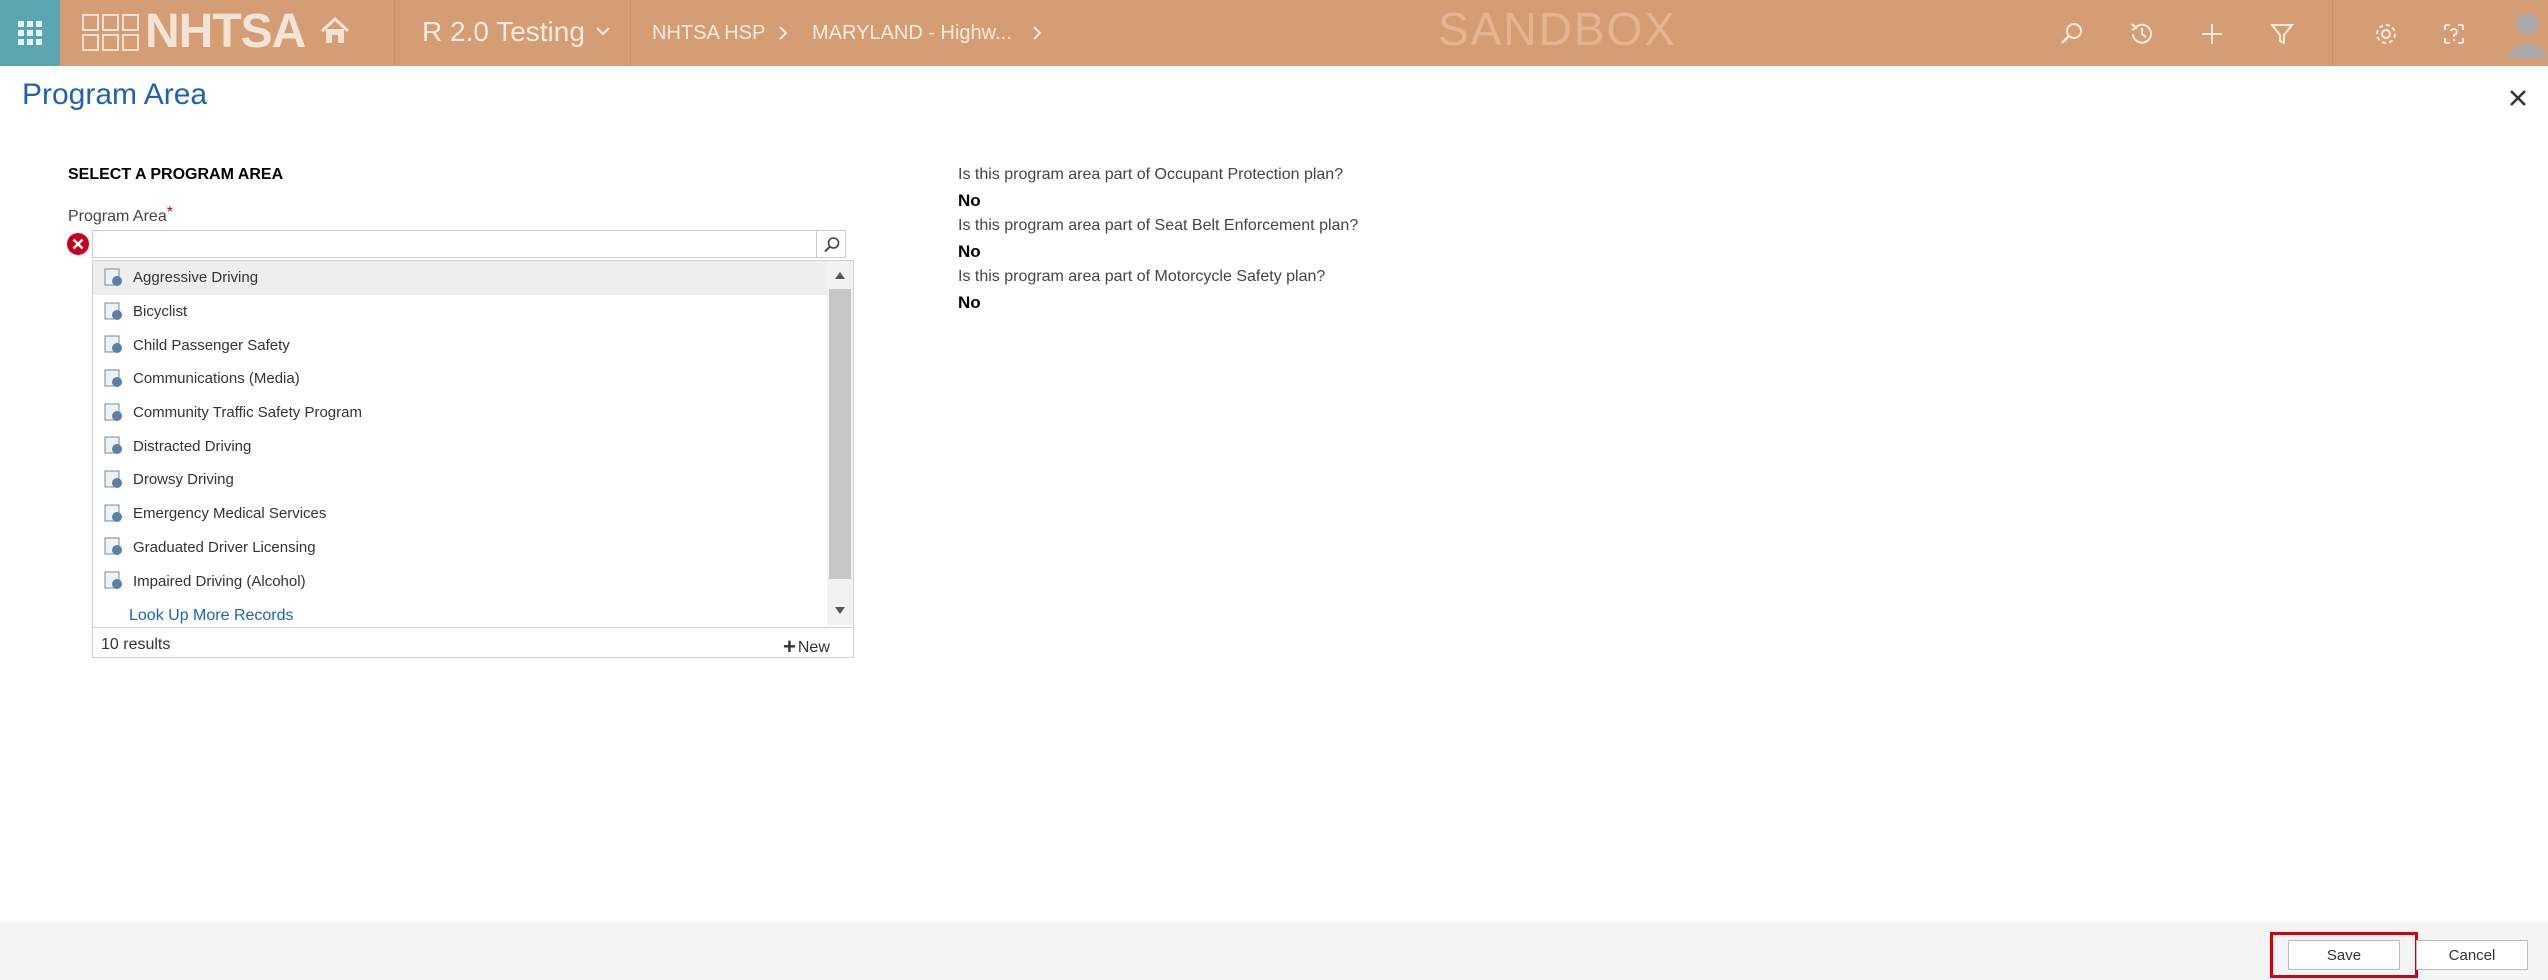 The image size is (2548, 980). What do you see at coordinates (219, 581) in the screenshot?
I see `dropdown-item-label: Impaired Driving (Alcohol)` at bounding box center [219, 581].